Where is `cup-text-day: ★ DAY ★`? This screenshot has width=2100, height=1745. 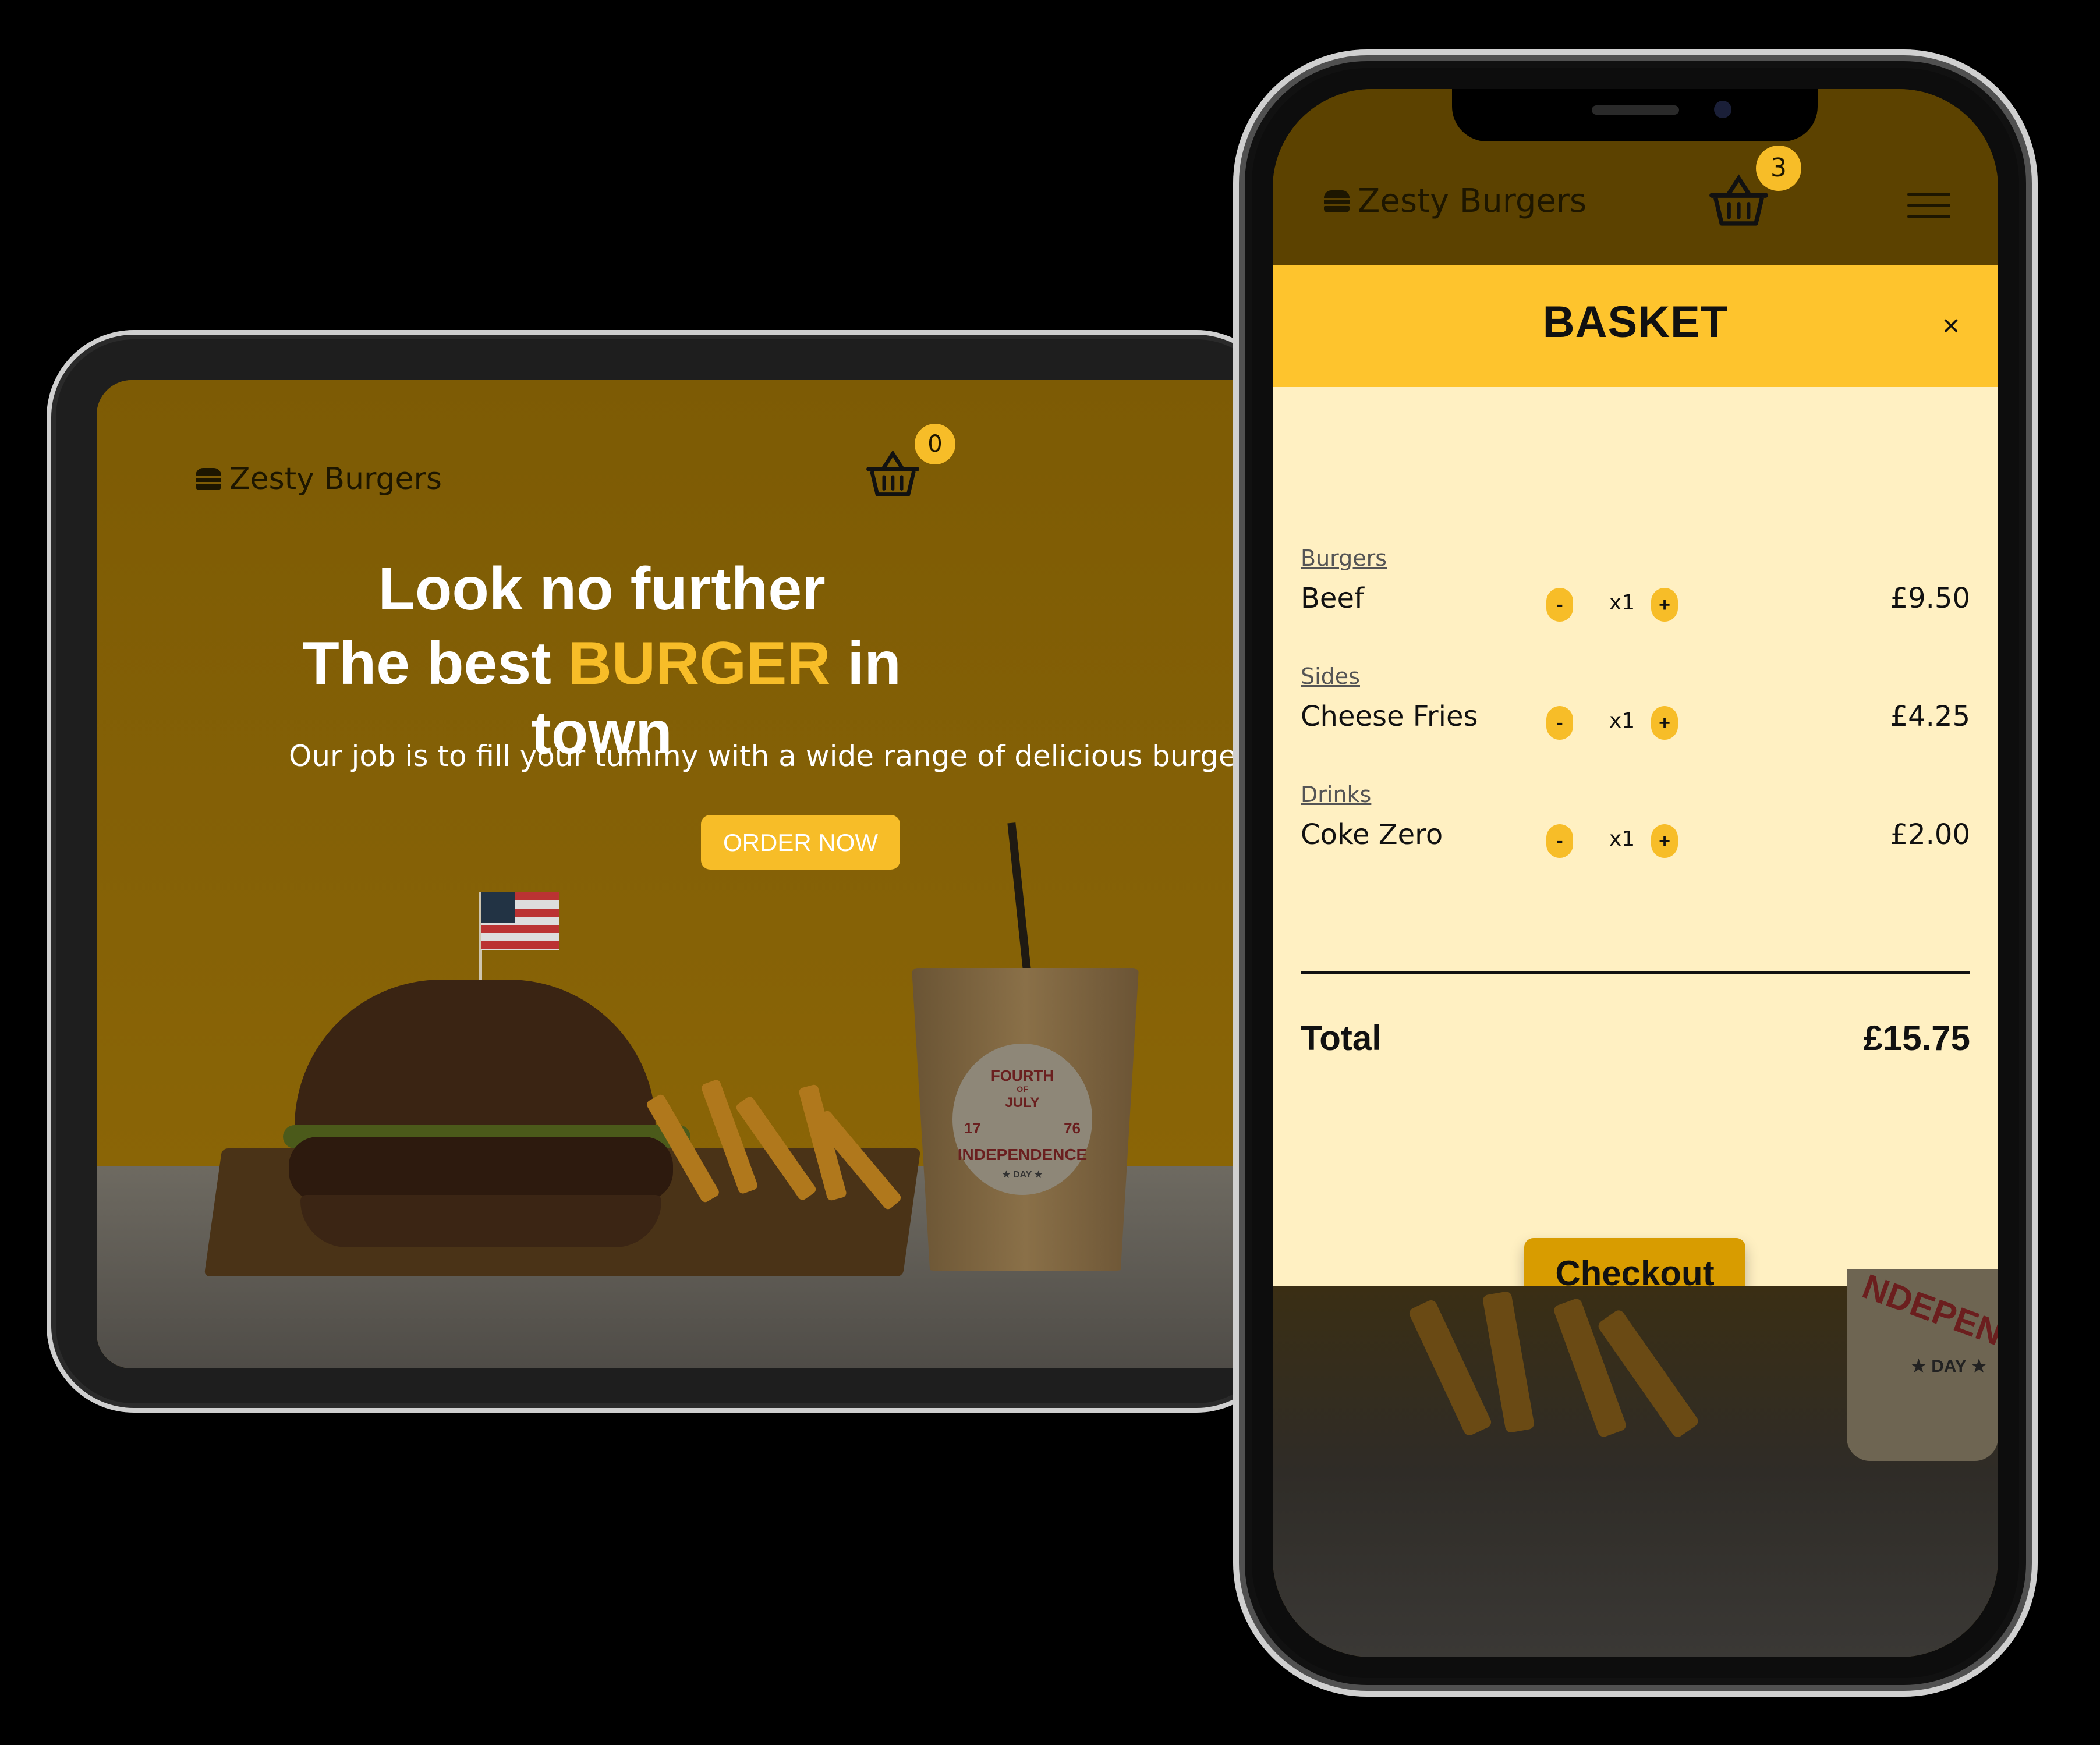 cup-text-day: ★ DAY ★ is located at coordinates (1022, 1175).